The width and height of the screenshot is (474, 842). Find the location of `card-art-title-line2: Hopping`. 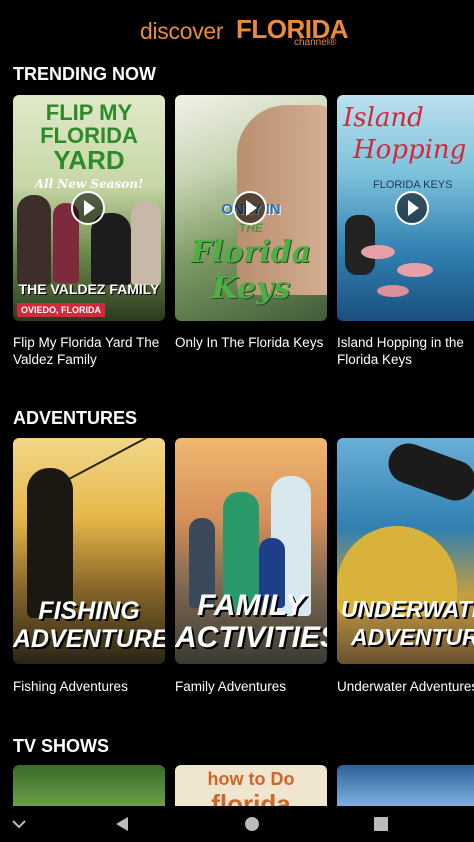

card-art-title-line2: Hopping is located at coordinates (410, 150).